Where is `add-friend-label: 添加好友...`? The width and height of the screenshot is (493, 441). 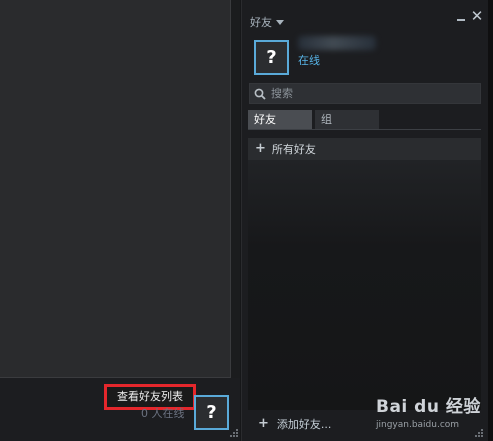
add-friend-label: 添加好友... is located at coordinates (304, 424).